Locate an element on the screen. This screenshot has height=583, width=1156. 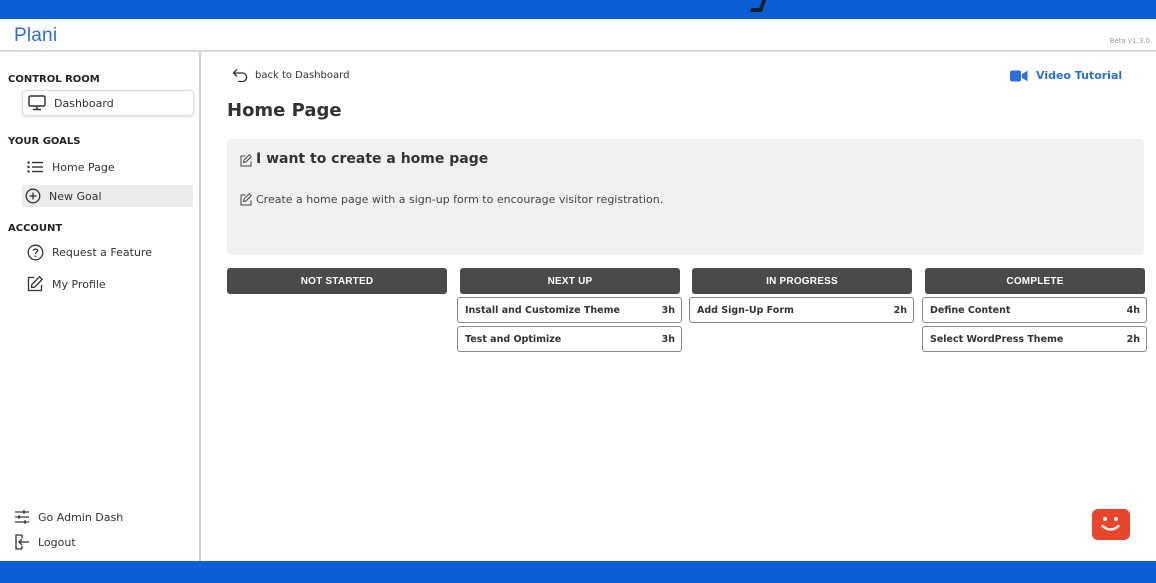
back-to-dashboard-link: back to Dashboard is located at coordinates (290, 75).